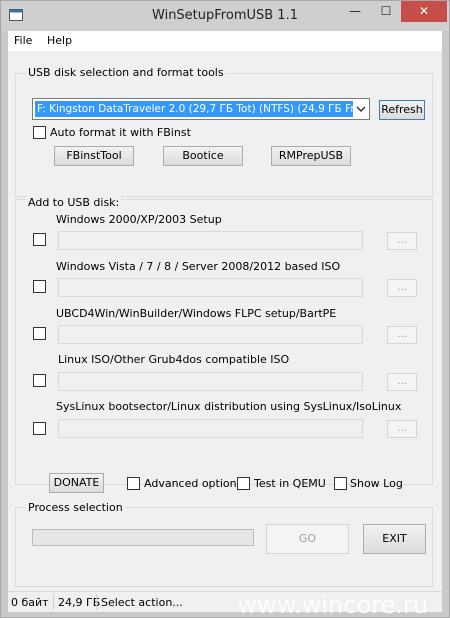 The height and width of the screenshot is (618, 450). Describe the element at coordinates (210, 287) in the screenshot. I see `source-path-win7` at that location.